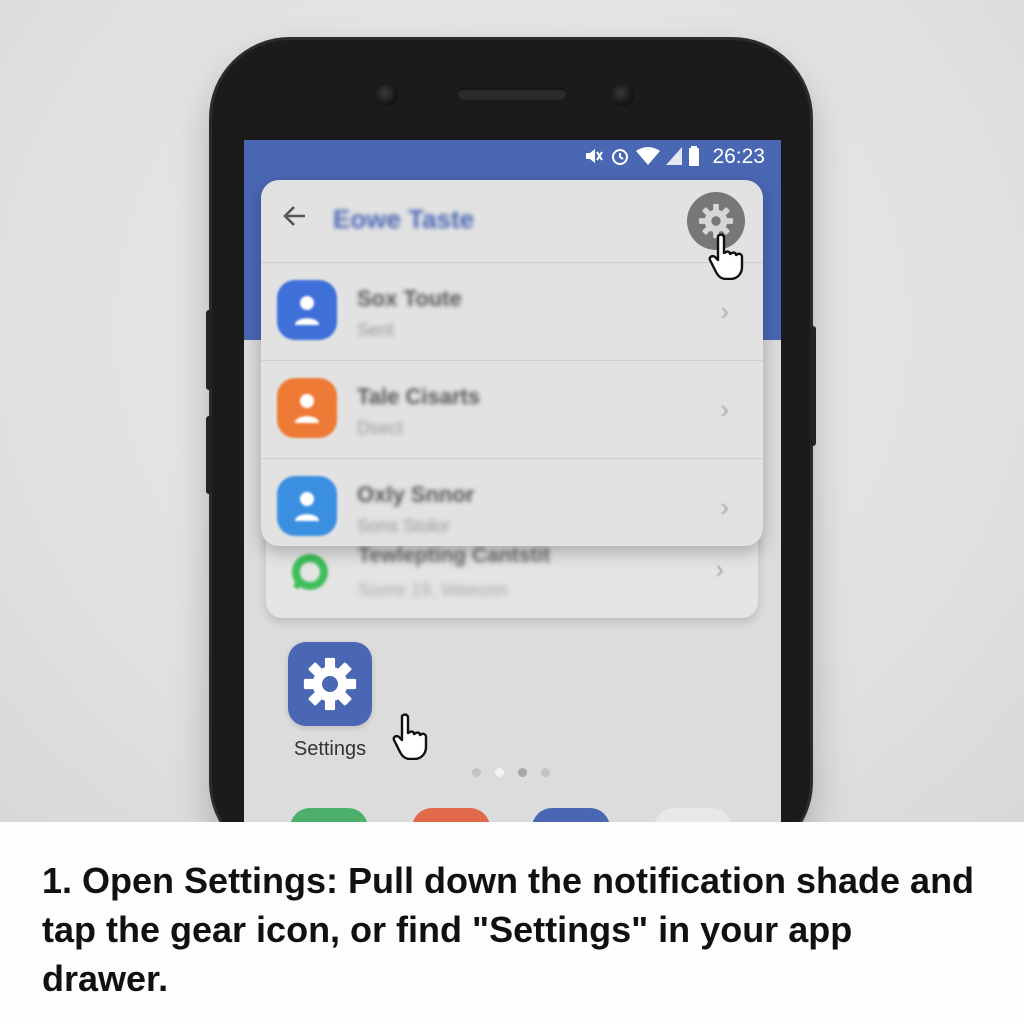  Describe the element at coordinates (433, 590) in the screenshot. I see `notification-subtitle: Soore 19, Weeonn` at that location.